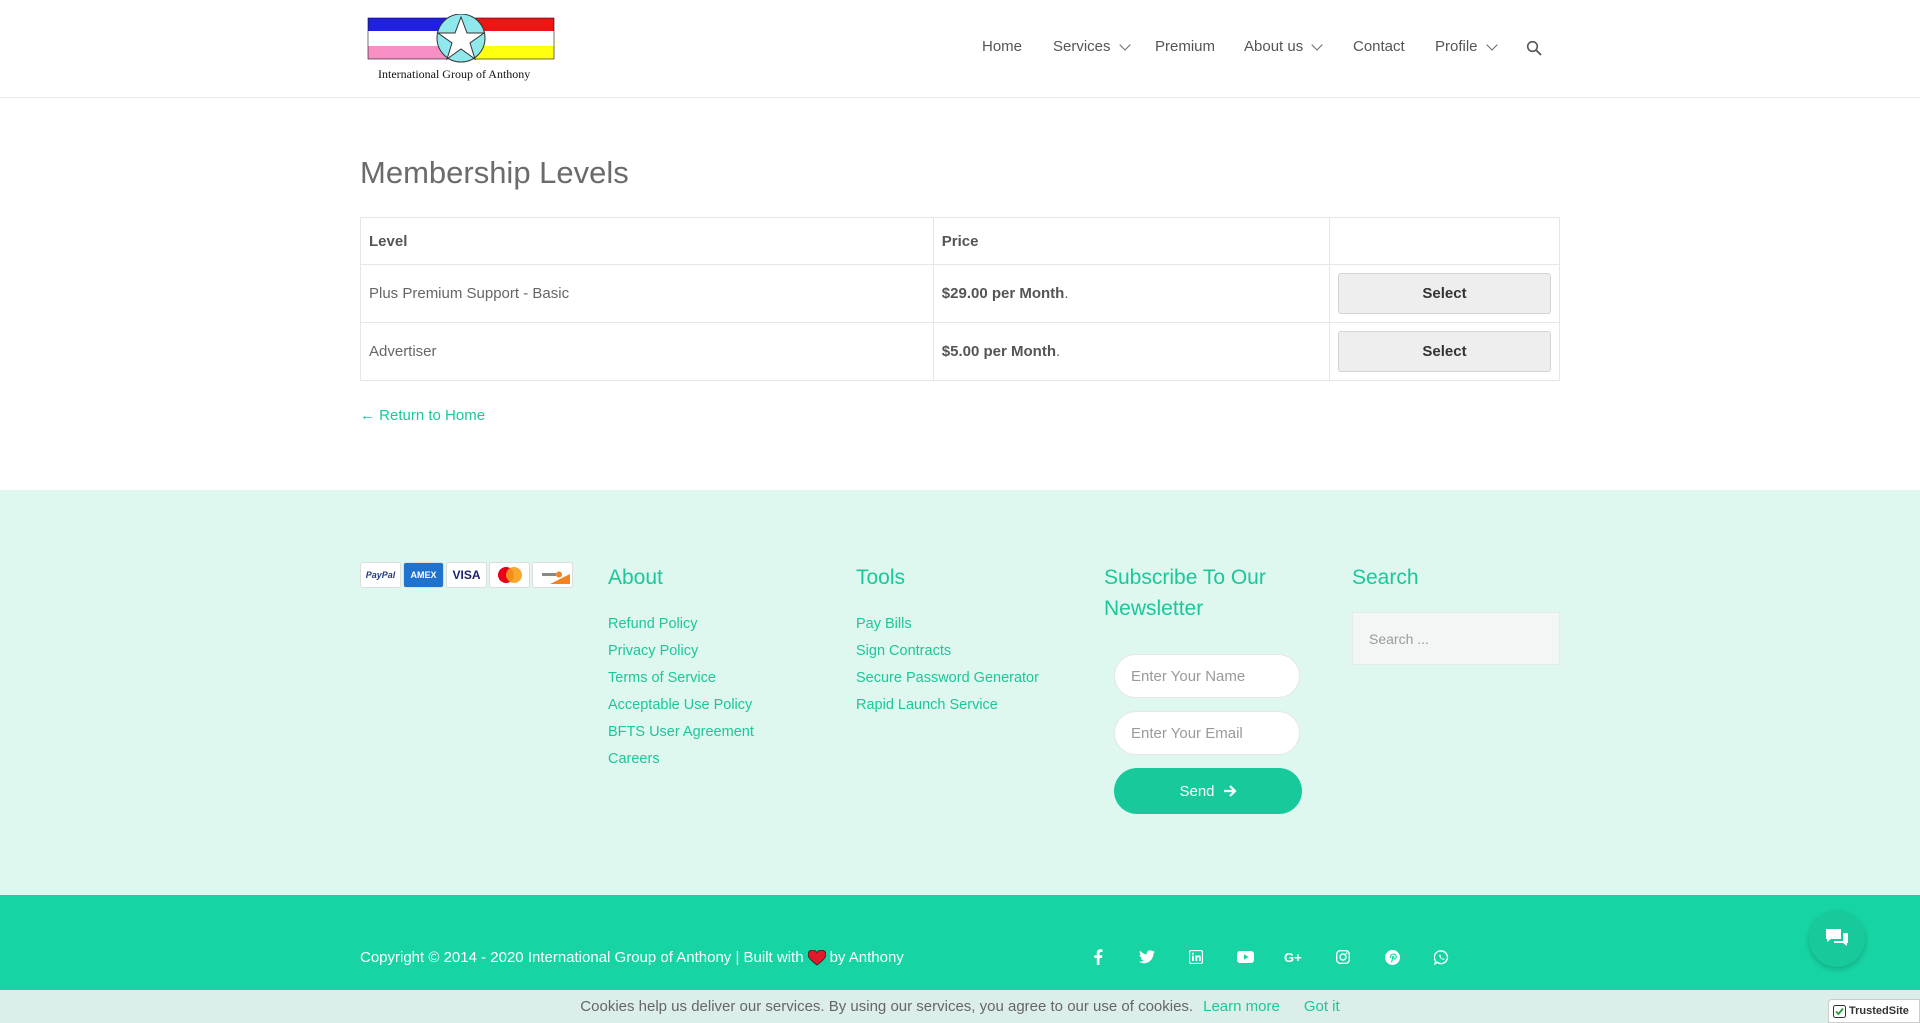  Describe the element at coordinates (881, 577) in the screenshot. I see `tools-title: Tools` at that location.